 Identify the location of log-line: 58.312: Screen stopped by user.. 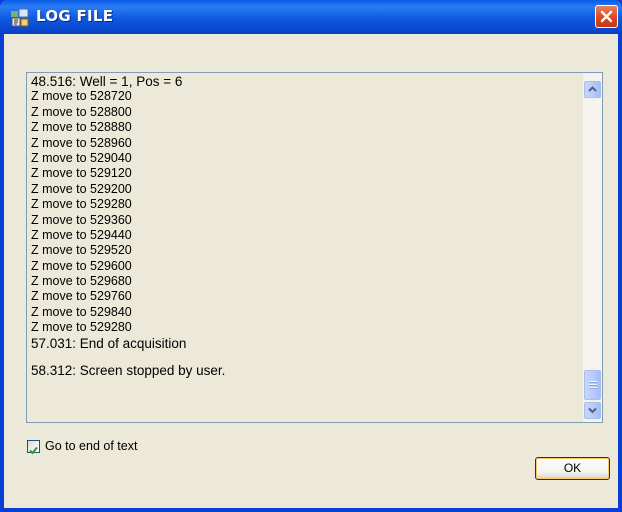
(128, 371).